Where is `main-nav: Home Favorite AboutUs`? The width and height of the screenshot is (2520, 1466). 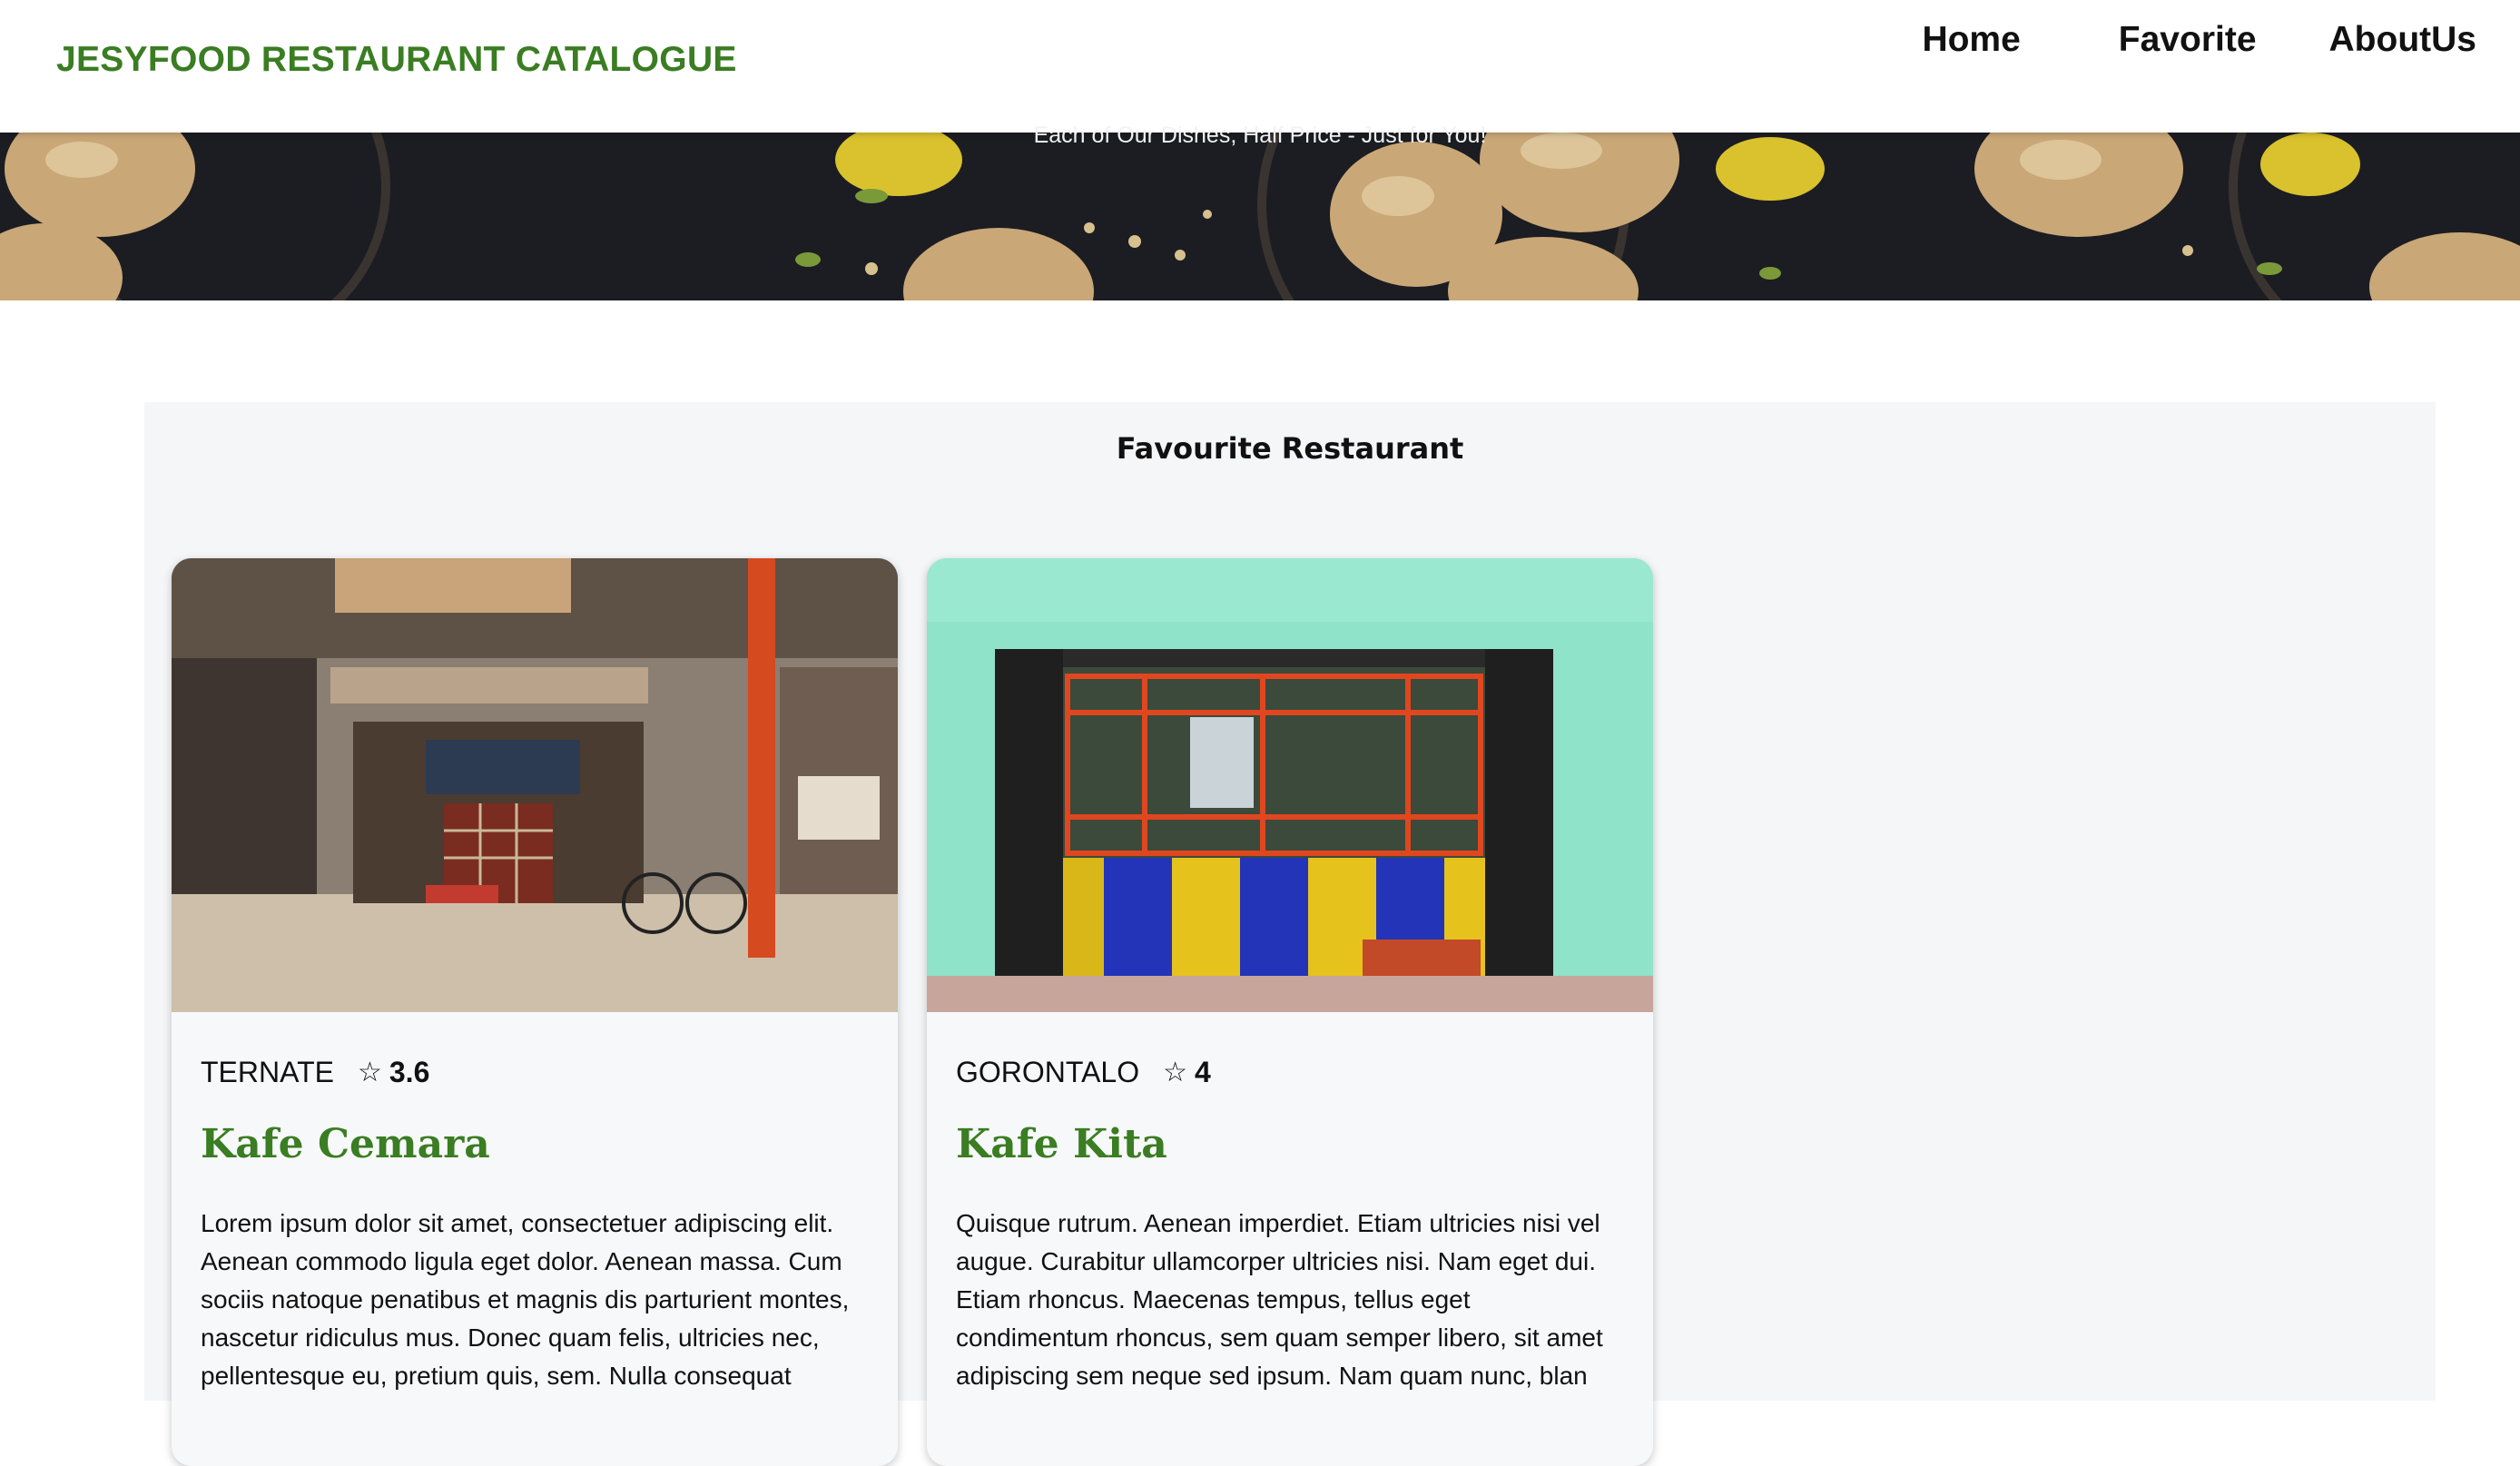
main-nav: Home Favorite AboutUs is located at coordinates (2199, 40).